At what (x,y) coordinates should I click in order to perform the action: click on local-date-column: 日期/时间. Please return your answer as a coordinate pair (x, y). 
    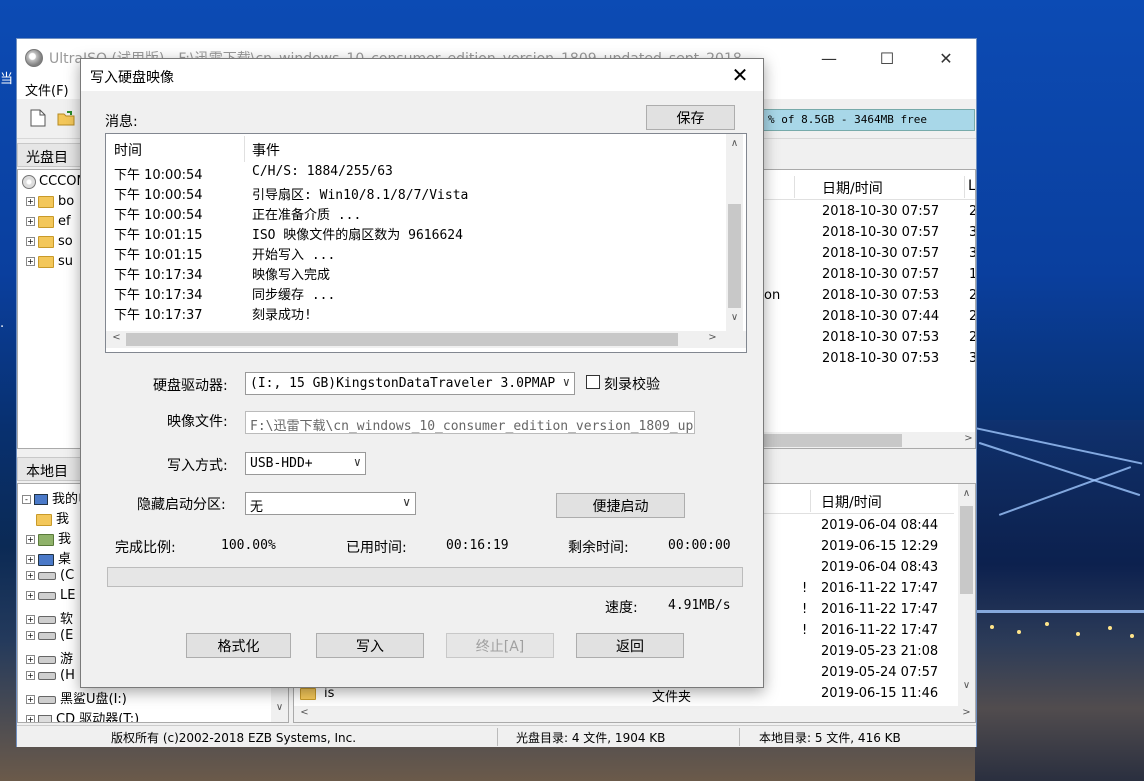
    Looking at the image, I should click on (851, 502).